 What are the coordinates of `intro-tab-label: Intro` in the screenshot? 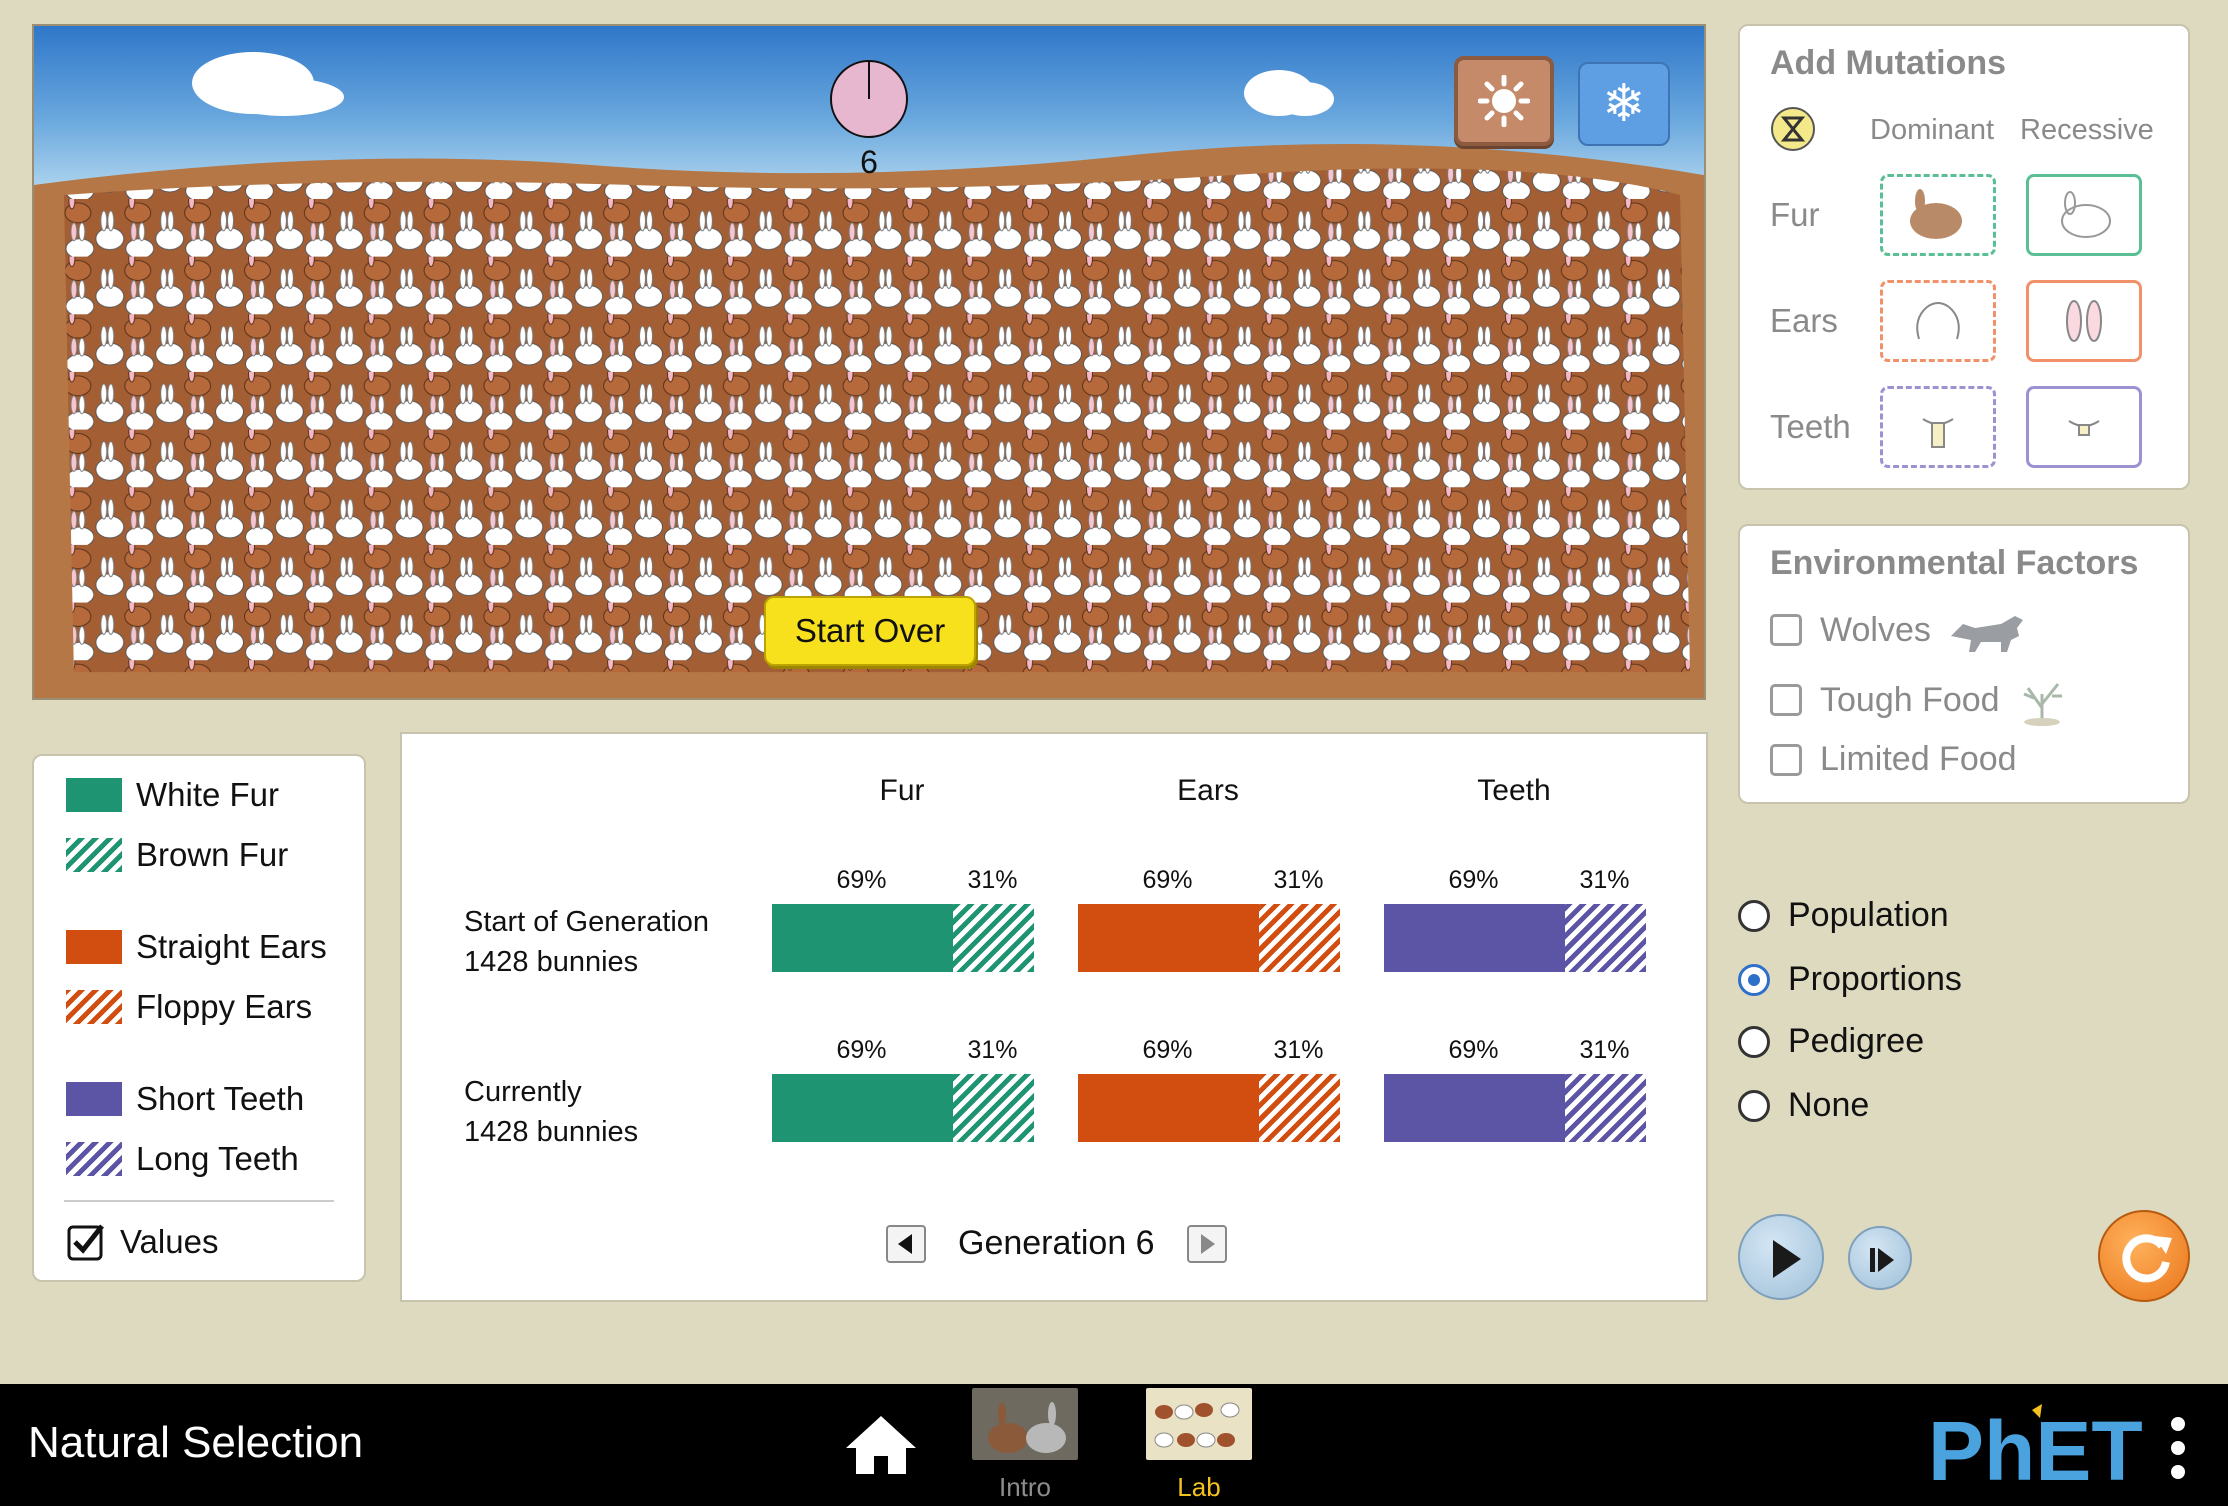 It's located at (1025, 1487).